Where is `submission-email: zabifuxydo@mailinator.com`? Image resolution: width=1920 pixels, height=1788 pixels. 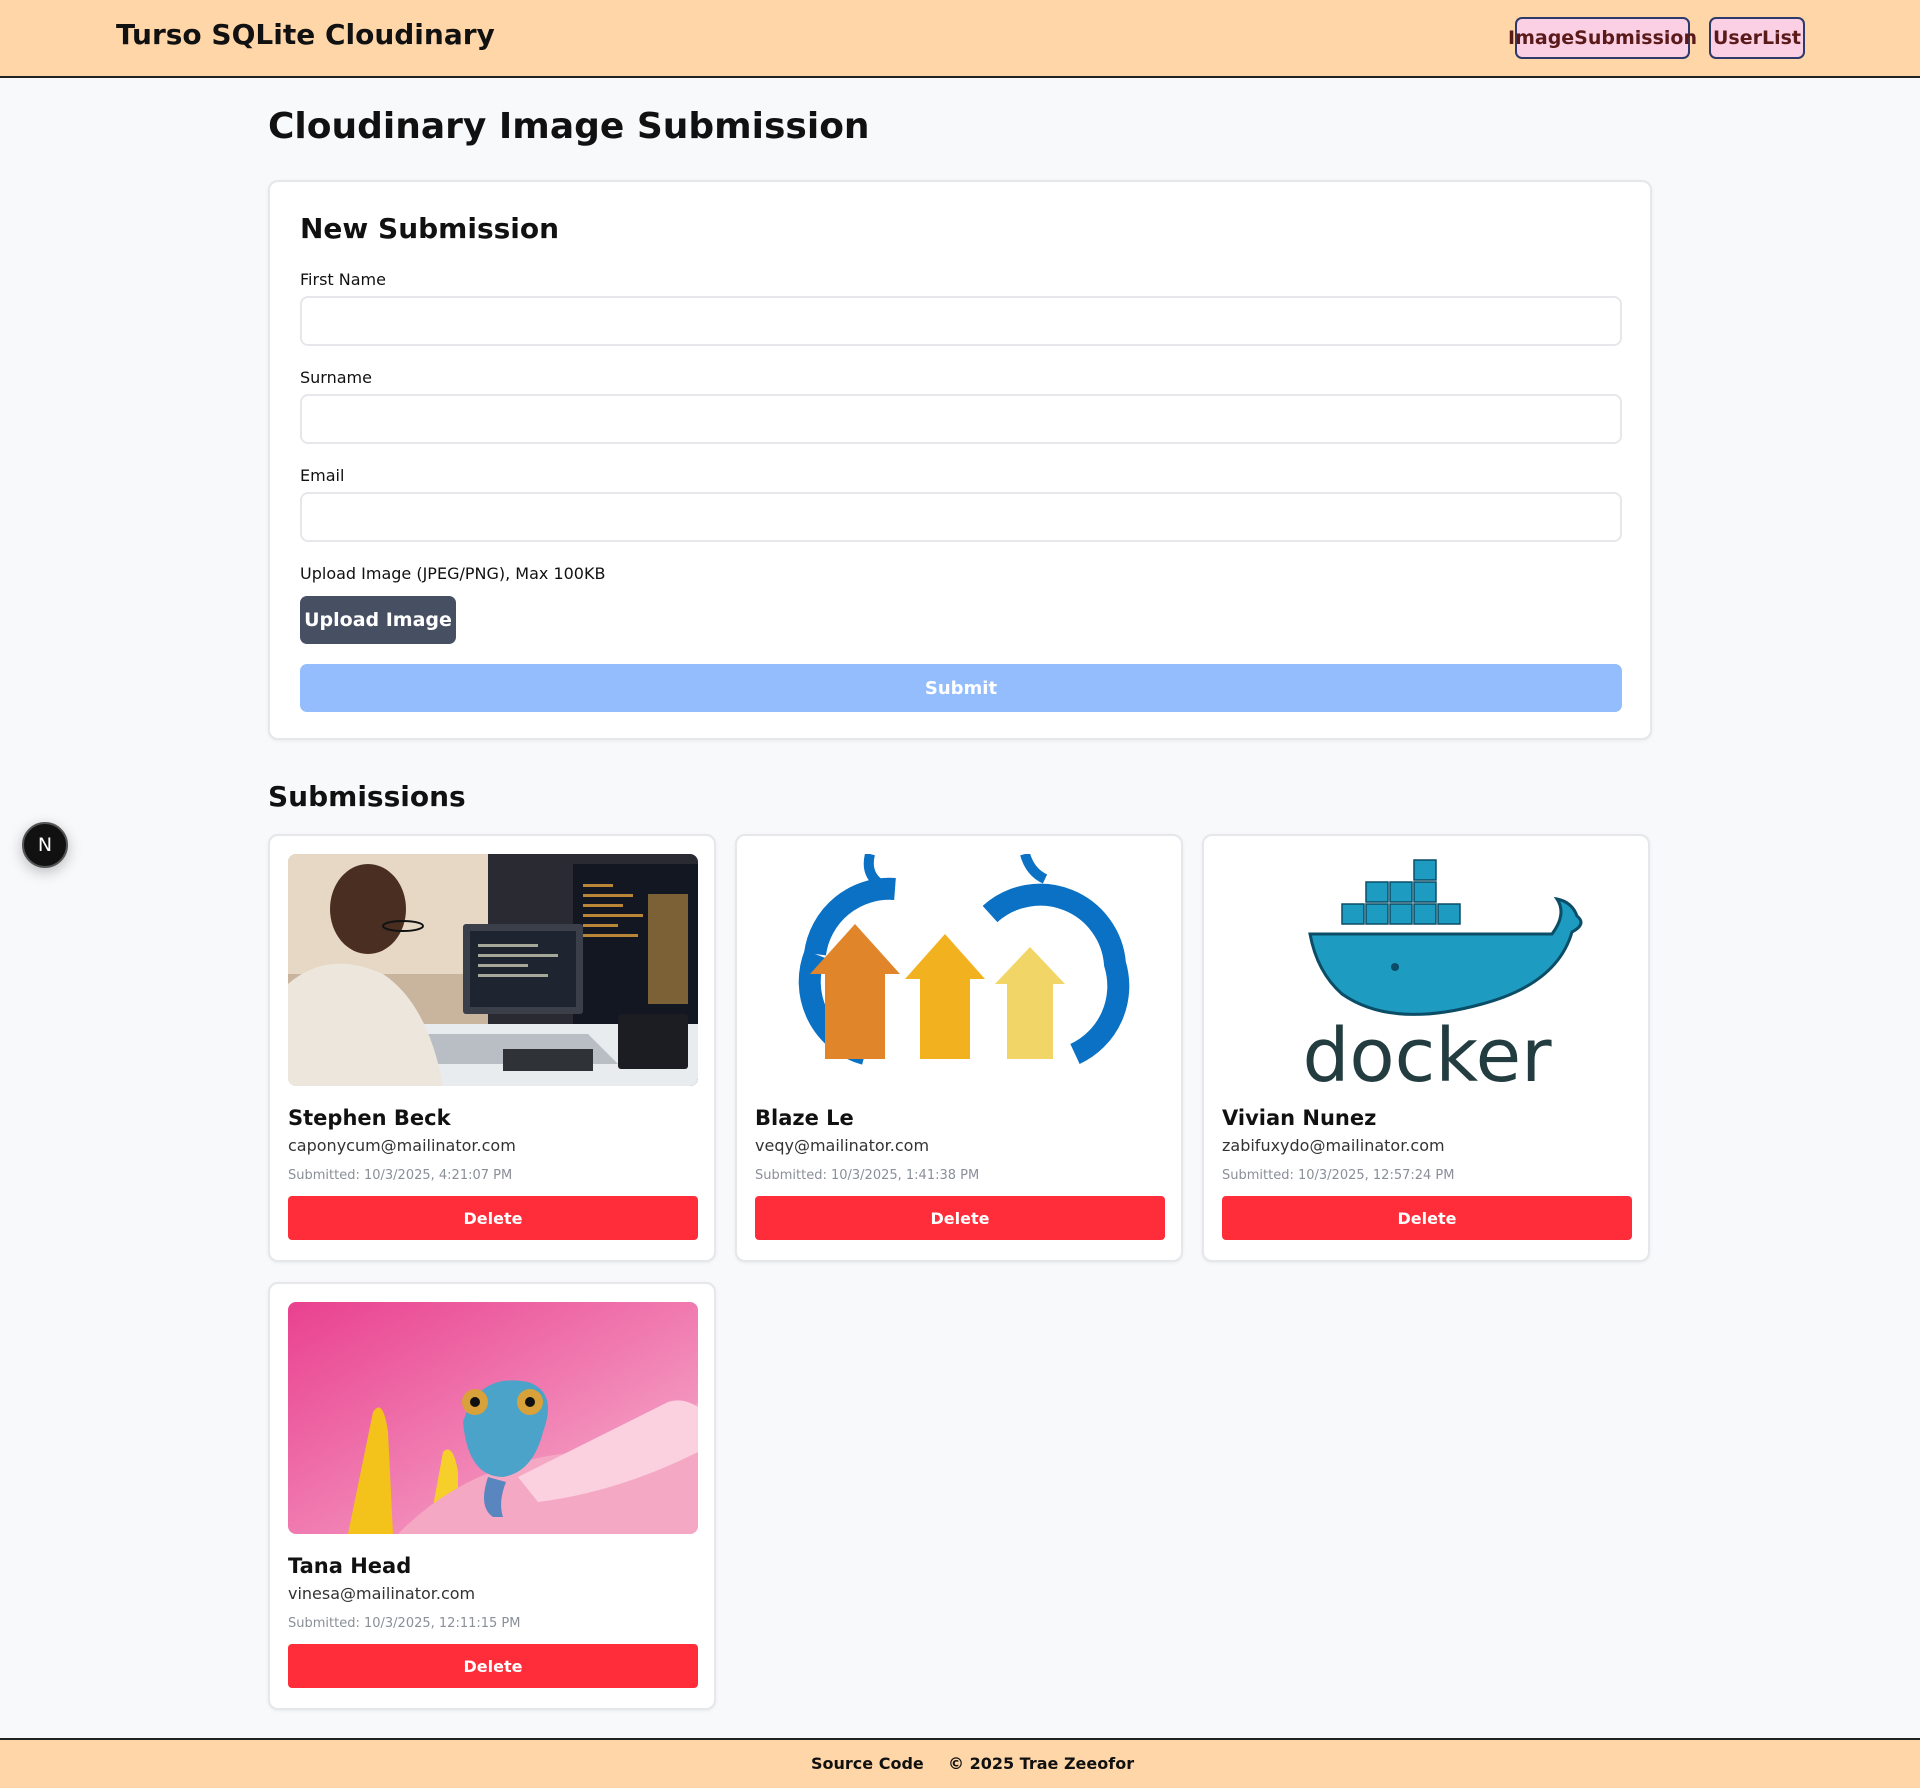 submission-email: zabifuxydo@mailinator.com is located at coordinates (1333, 1145).